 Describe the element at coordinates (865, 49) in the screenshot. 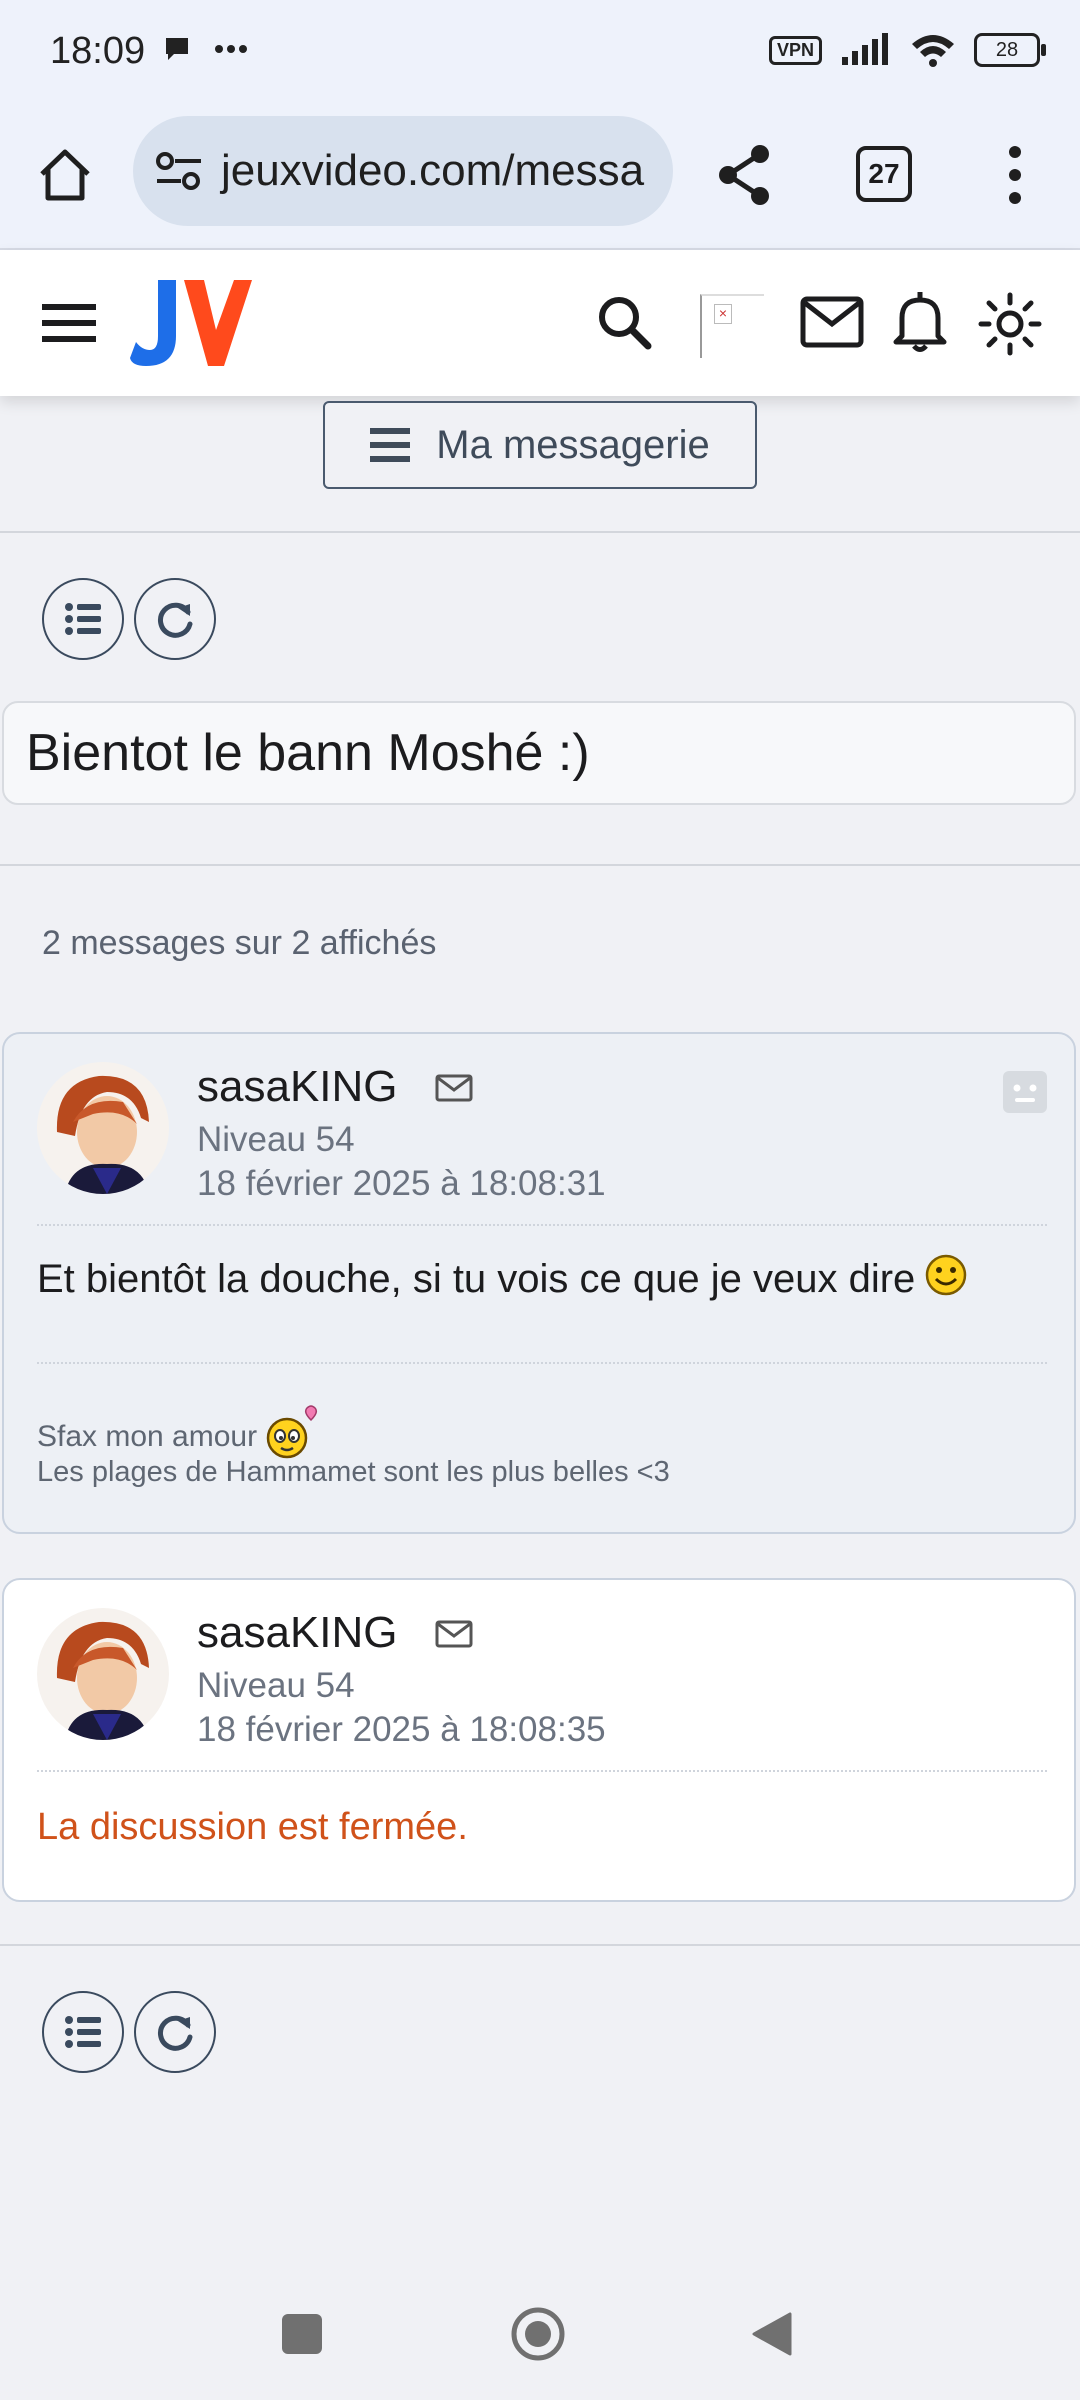

I see `signal-icon` at that location.